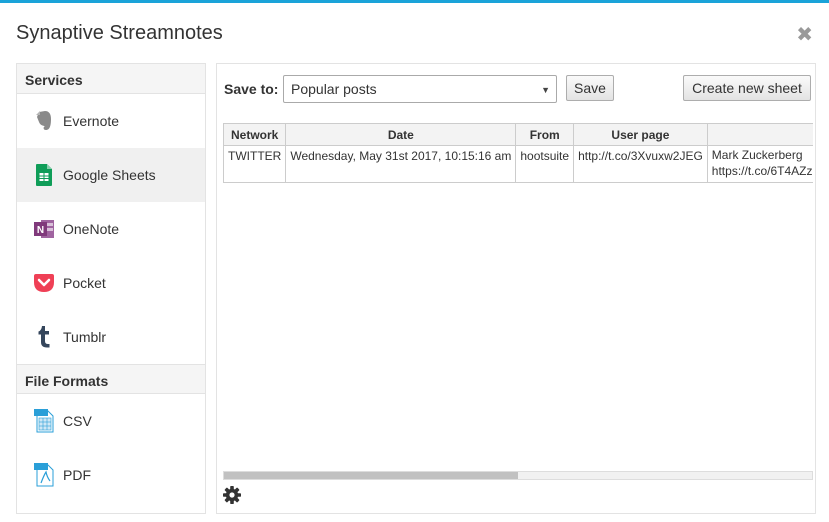 This screenshot has height=522, width=829. What do you see at coordinates (77, 421) in the screenshot?
I see `sidebar-item-label: CSV` at bounding box center [77, 421].